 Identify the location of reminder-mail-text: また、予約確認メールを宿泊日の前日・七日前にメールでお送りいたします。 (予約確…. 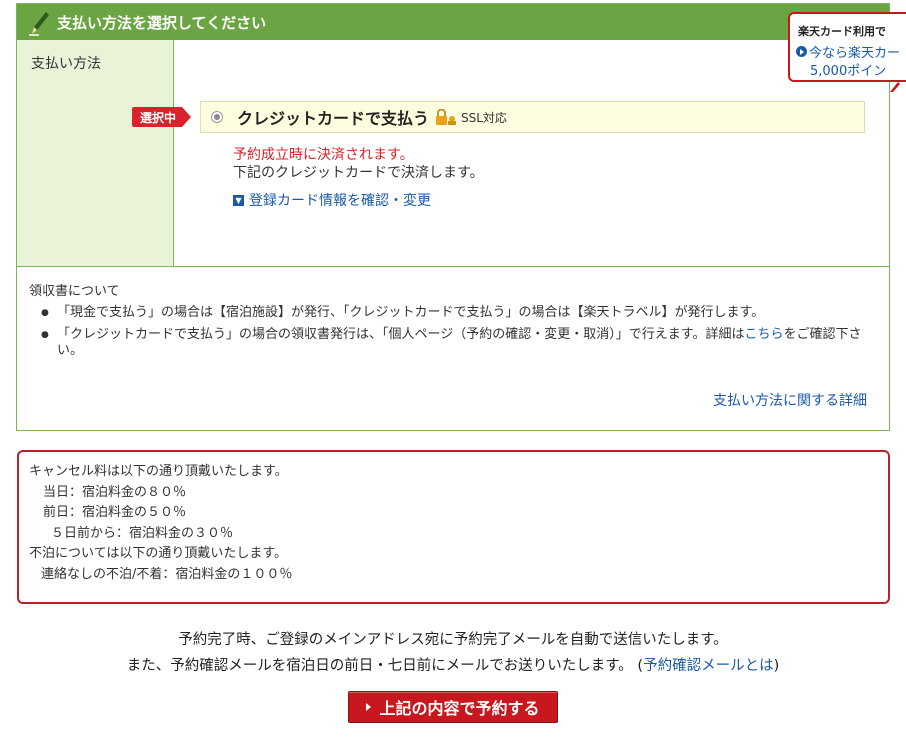
(453, 664).